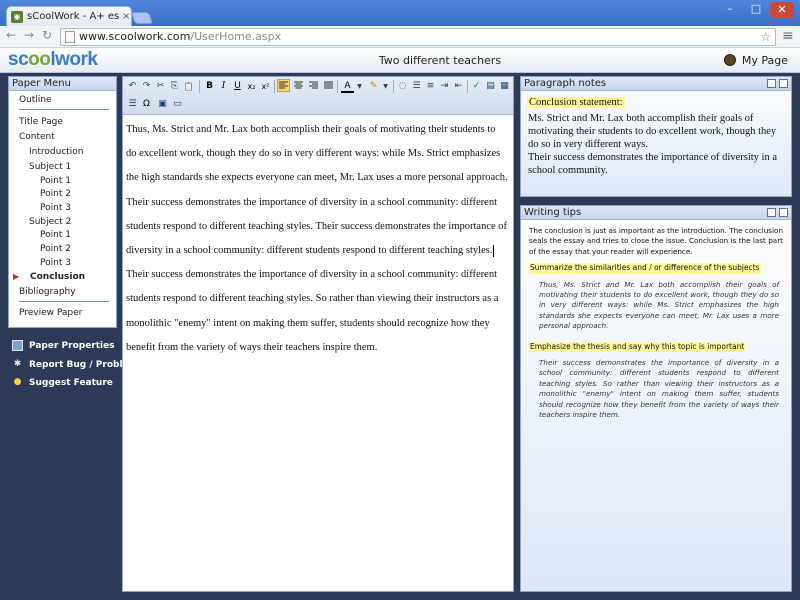  What do you see at coordinates (75, 364) in the screenshot?
I see `report-bug-link: ✱ Report Bug / Problem` at bounding box center [75, 364].